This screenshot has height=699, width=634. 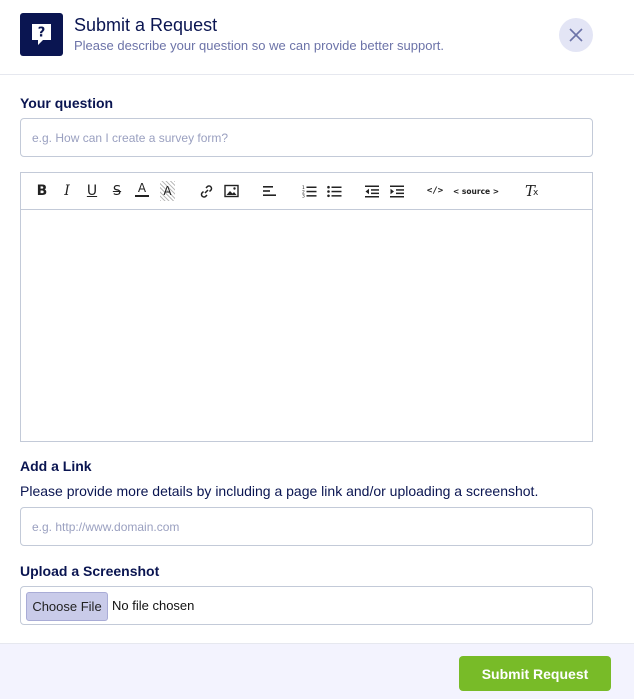 I want to click on code-button: </>, so click(x=435, y=191).